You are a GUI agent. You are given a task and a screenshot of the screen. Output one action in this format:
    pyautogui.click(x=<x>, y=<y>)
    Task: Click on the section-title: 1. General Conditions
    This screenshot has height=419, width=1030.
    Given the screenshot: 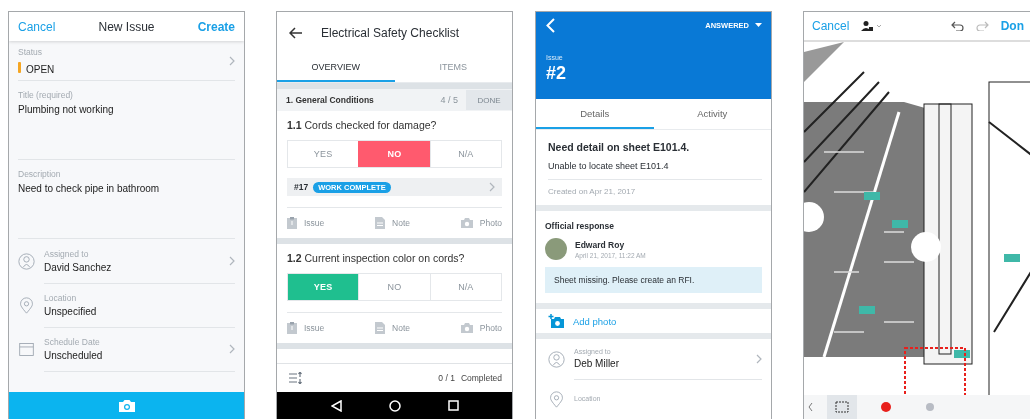 What is the action you would take?
    pyautogui.click(x=330, y=100)
    